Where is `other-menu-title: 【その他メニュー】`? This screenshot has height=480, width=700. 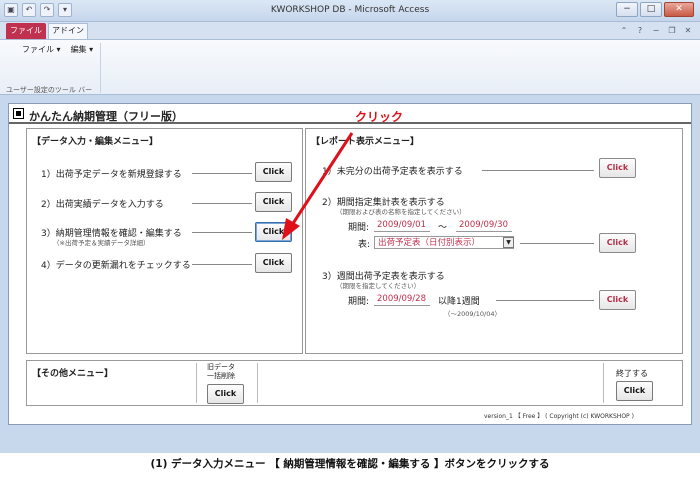
other-menu-title: 【その他メニュー】 is located at coordinates (73, 374).